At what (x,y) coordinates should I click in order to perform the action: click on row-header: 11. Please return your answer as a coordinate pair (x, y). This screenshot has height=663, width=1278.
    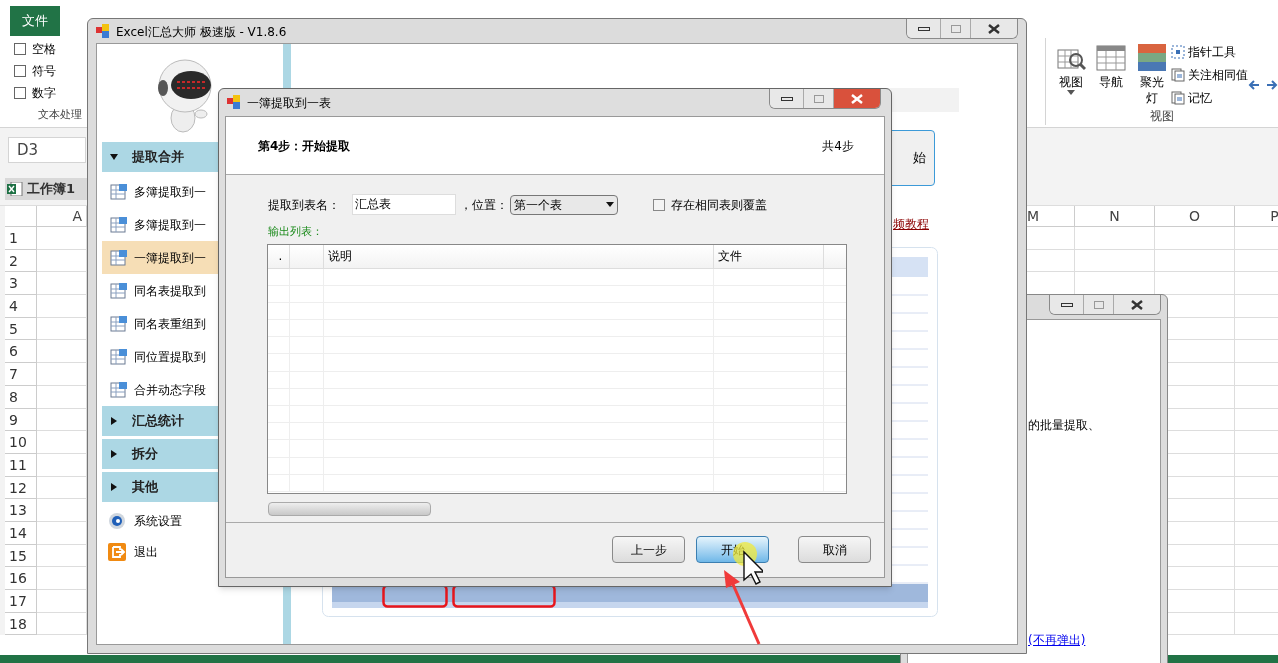
    Looking at the image, I should click on (21, 465).